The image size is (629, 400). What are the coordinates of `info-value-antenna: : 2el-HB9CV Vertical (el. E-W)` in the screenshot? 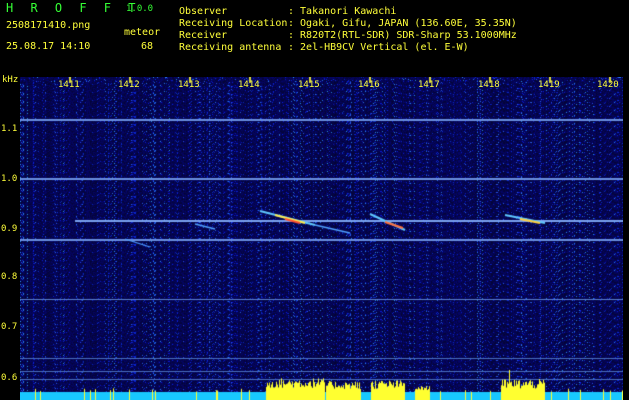 It's located at (378, 47).